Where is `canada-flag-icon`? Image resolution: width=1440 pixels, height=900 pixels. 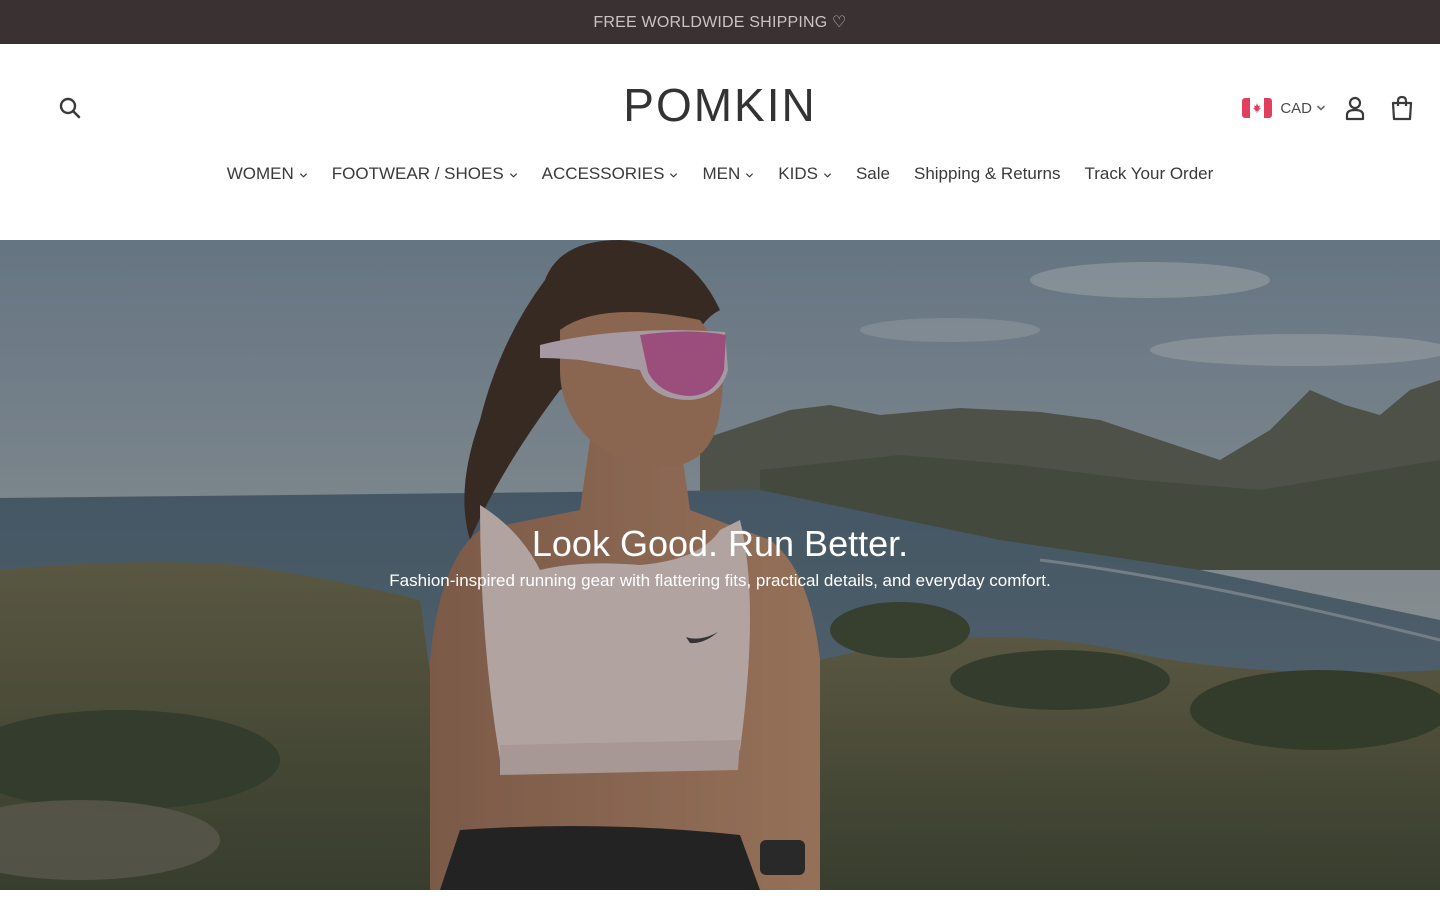
canada-flag-icon is located at coordinates (1257, 108).